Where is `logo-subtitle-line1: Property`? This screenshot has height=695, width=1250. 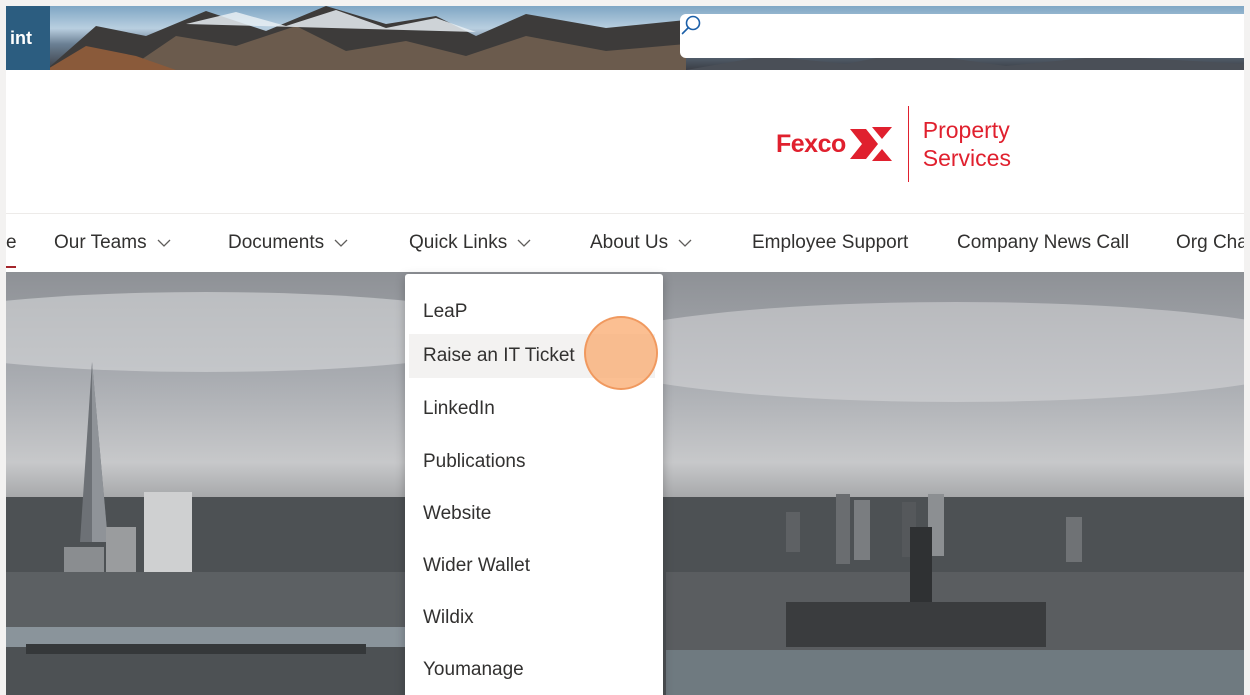
logo-subtitle-line1: Property is located at coordinates (966, 130).